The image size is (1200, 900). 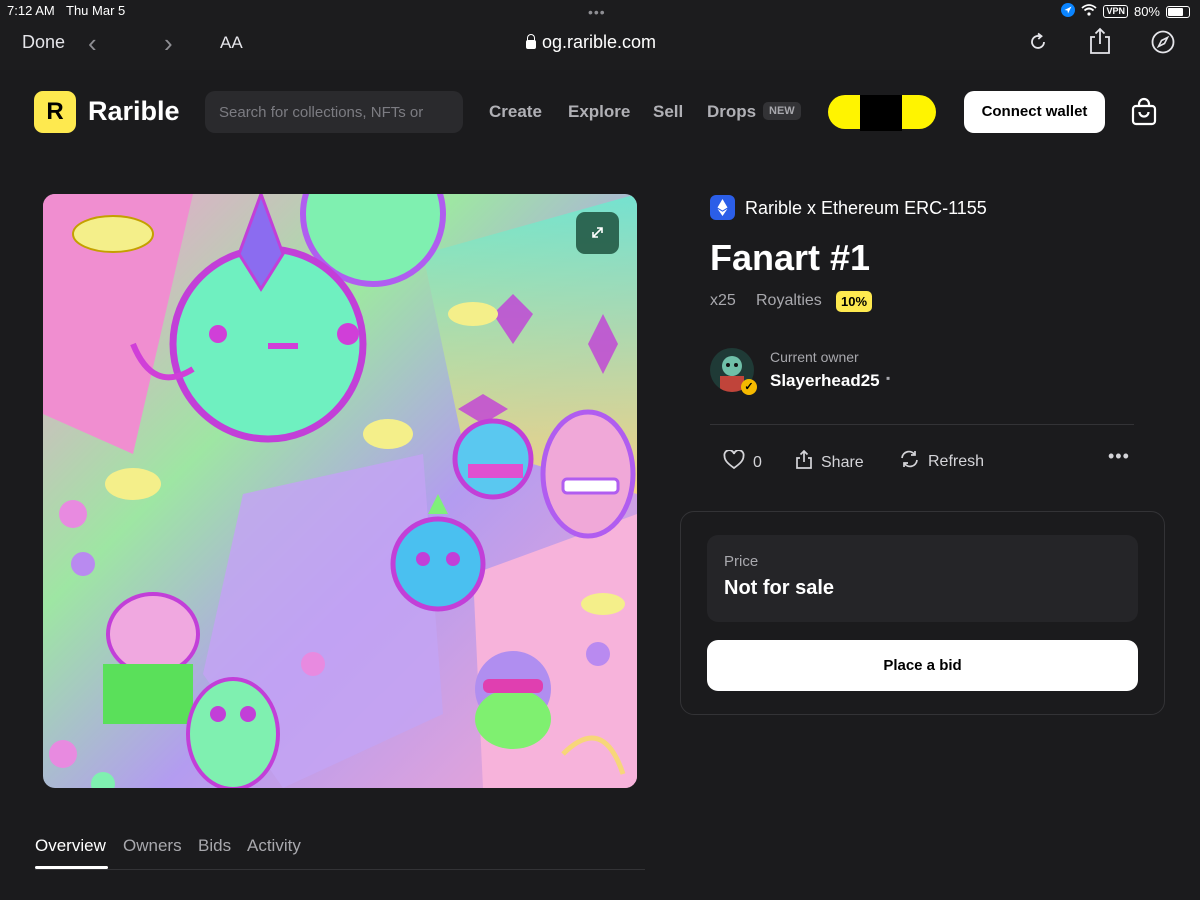 What do you see at coordinates (888, 378) in the screenshot?
I see `message-icon: ▪` at bounding box center [888, 378].